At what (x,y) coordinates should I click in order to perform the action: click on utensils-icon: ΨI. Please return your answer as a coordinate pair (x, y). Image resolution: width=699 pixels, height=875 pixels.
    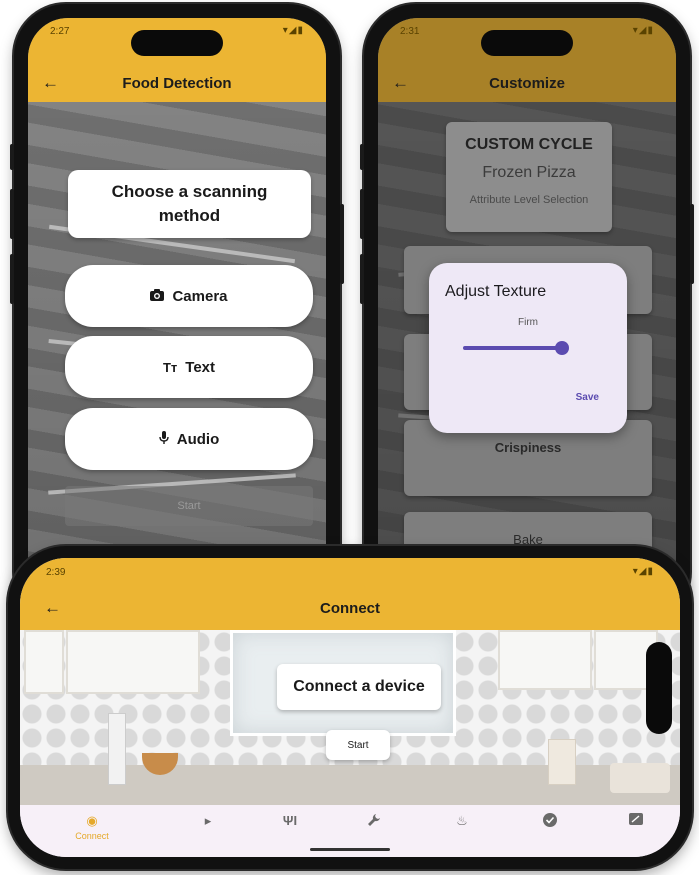
    Looking at the image, I should click on (290, 820).